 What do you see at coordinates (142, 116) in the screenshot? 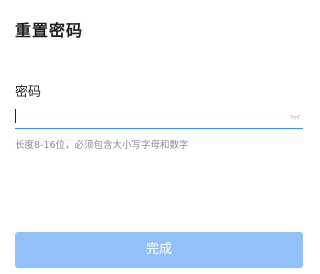
I see `password-input` at bounding box center [142, 116].